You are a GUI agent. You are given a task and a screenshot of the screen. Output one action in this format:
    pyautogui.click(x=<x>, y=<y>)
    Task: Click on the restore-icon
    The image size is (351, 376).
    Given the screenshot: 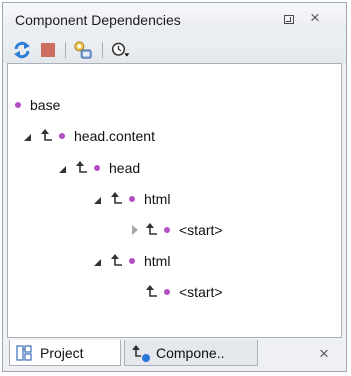 What is the action you would take?
    pyautogui.click(x=289, y=19)
    